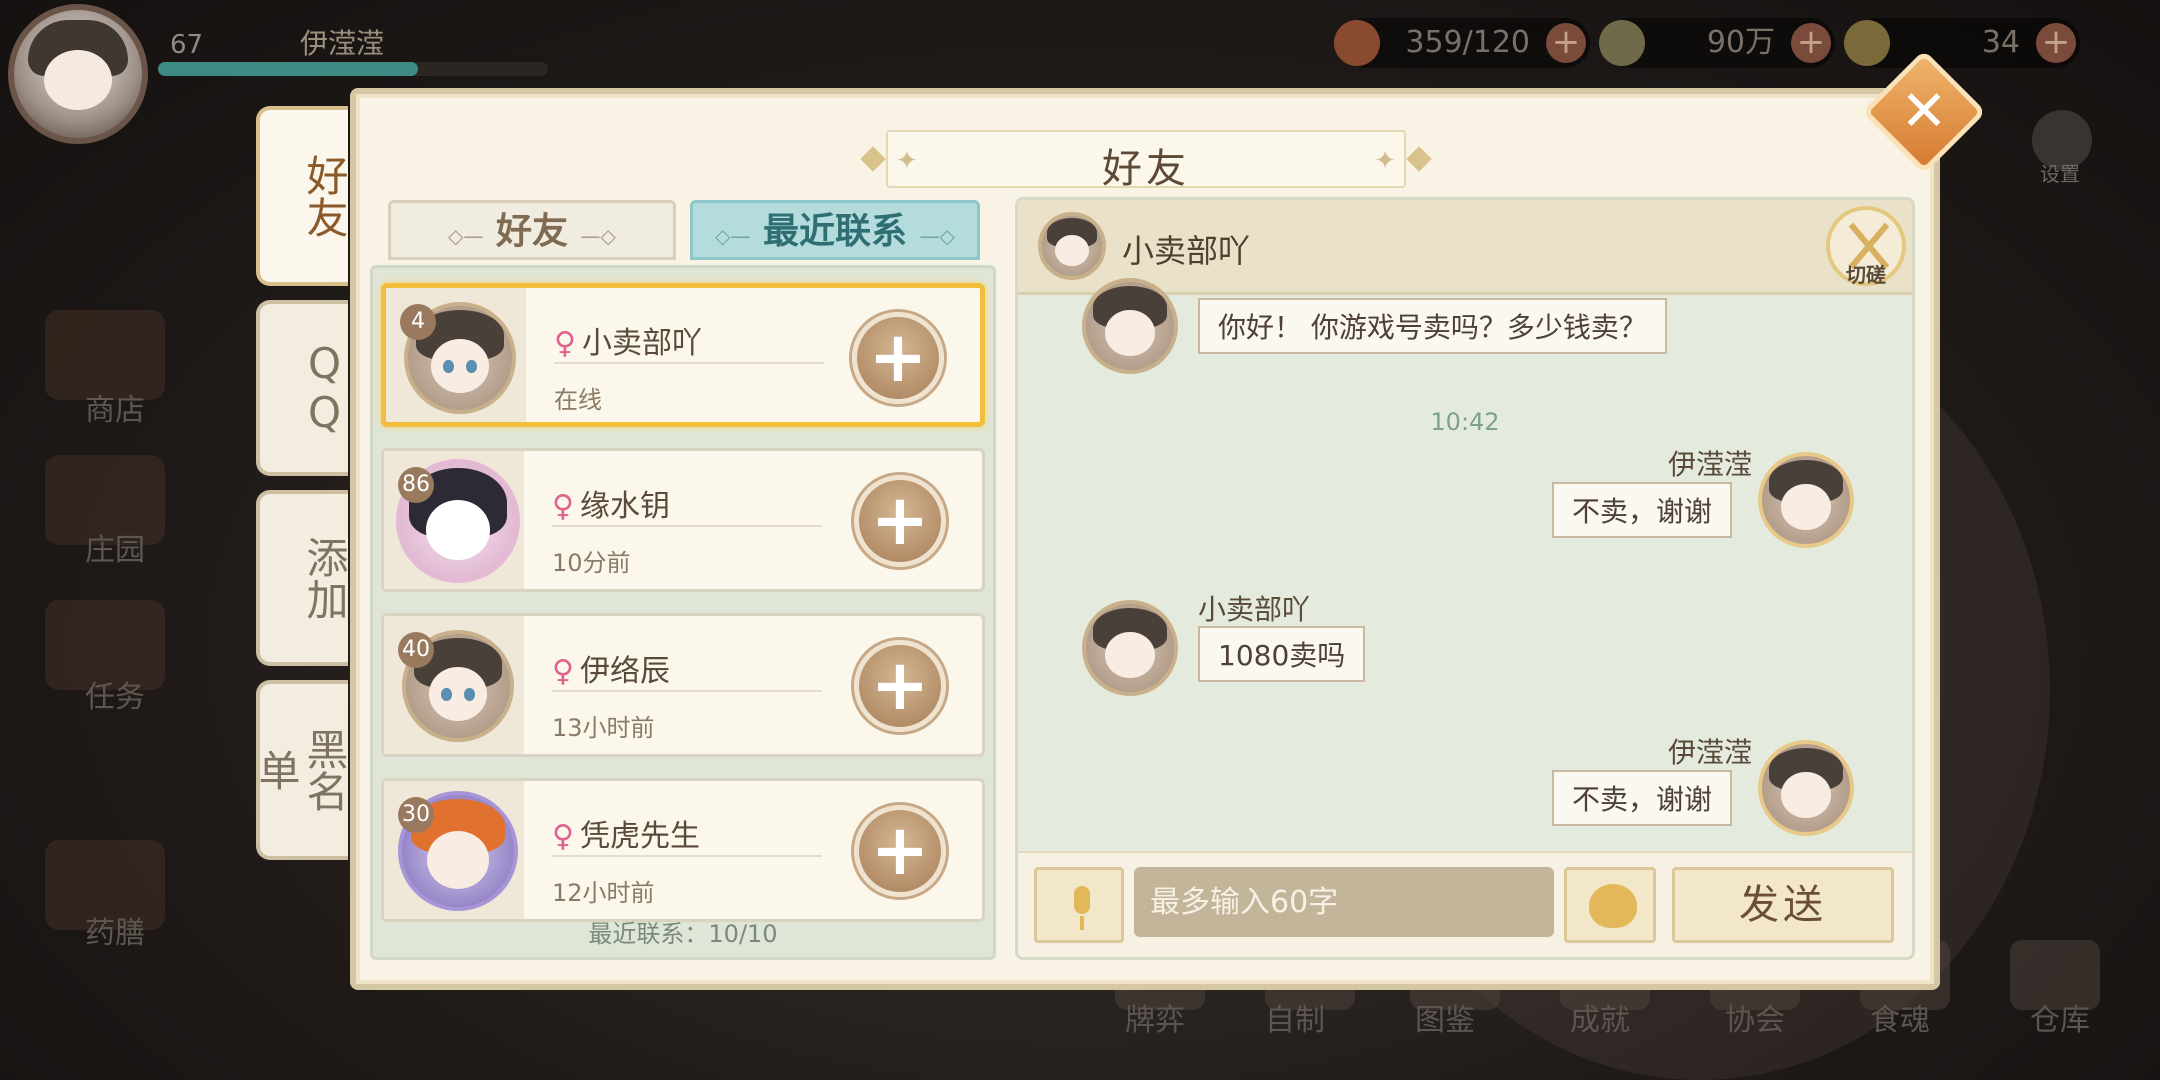 The height and width of the screenshot is (1080, 2160). Describe the element at coordinates (1613, 906) in the screenshot. I see `cat-emoji-icon` at that location.